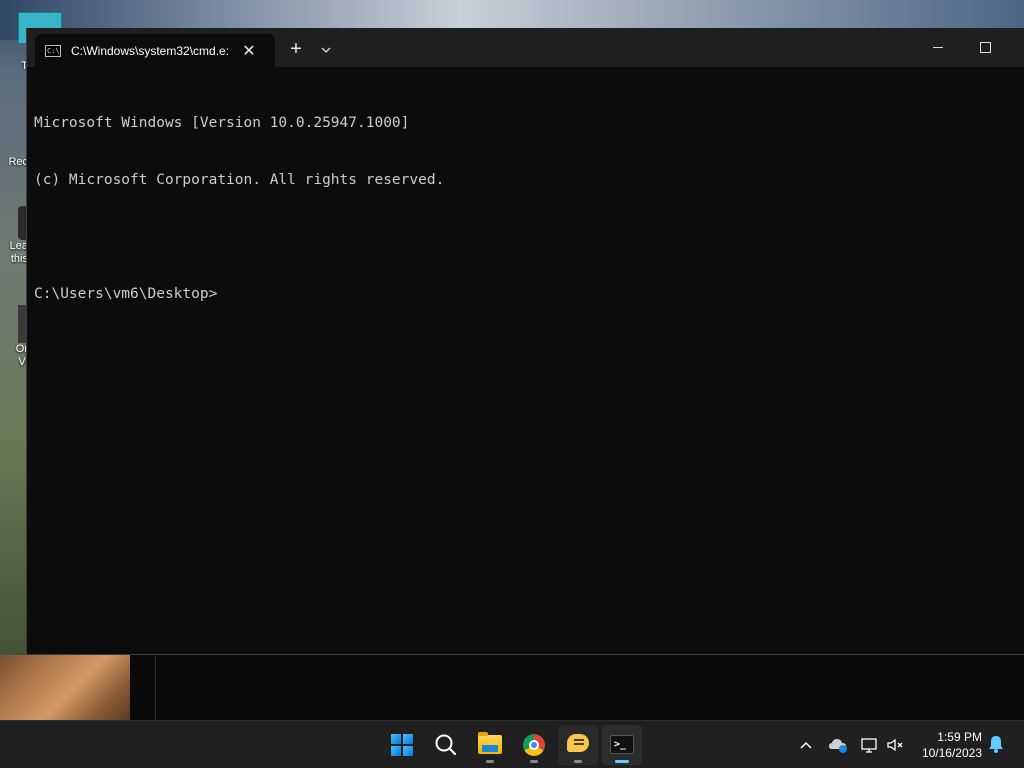 The width and height of the screenshot is (1024, 770). I want to click on wallpaper-cliff, so click(65, 687).